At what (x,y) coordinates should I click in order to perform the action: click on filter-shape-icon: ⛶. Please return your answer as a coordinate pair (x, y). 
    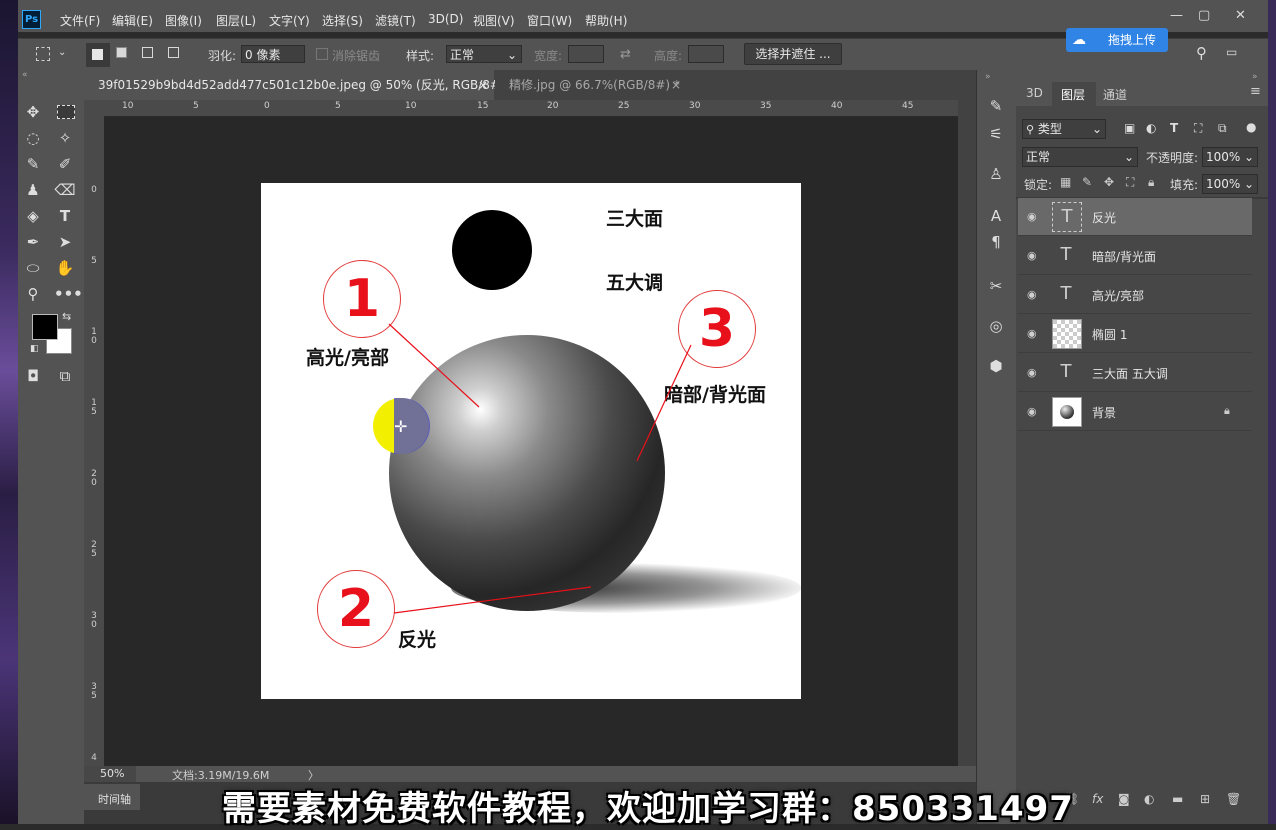
    Looking at the image, I should click on (1198, 128).